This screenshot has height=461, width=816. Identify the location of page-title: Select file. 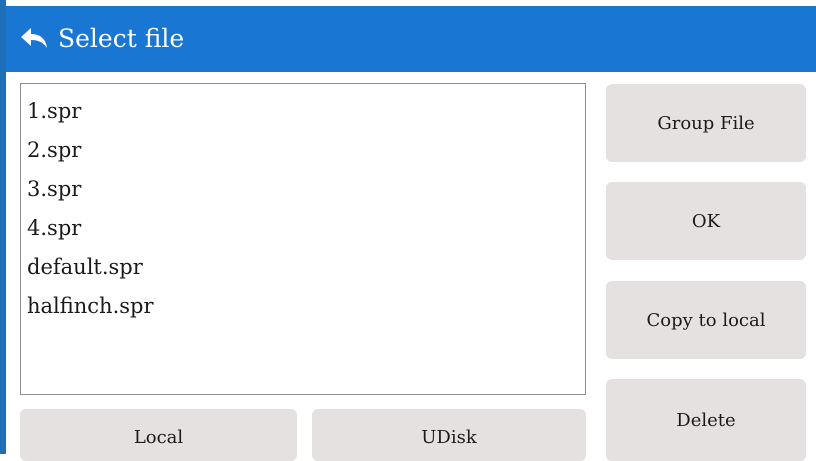
(121, 38).